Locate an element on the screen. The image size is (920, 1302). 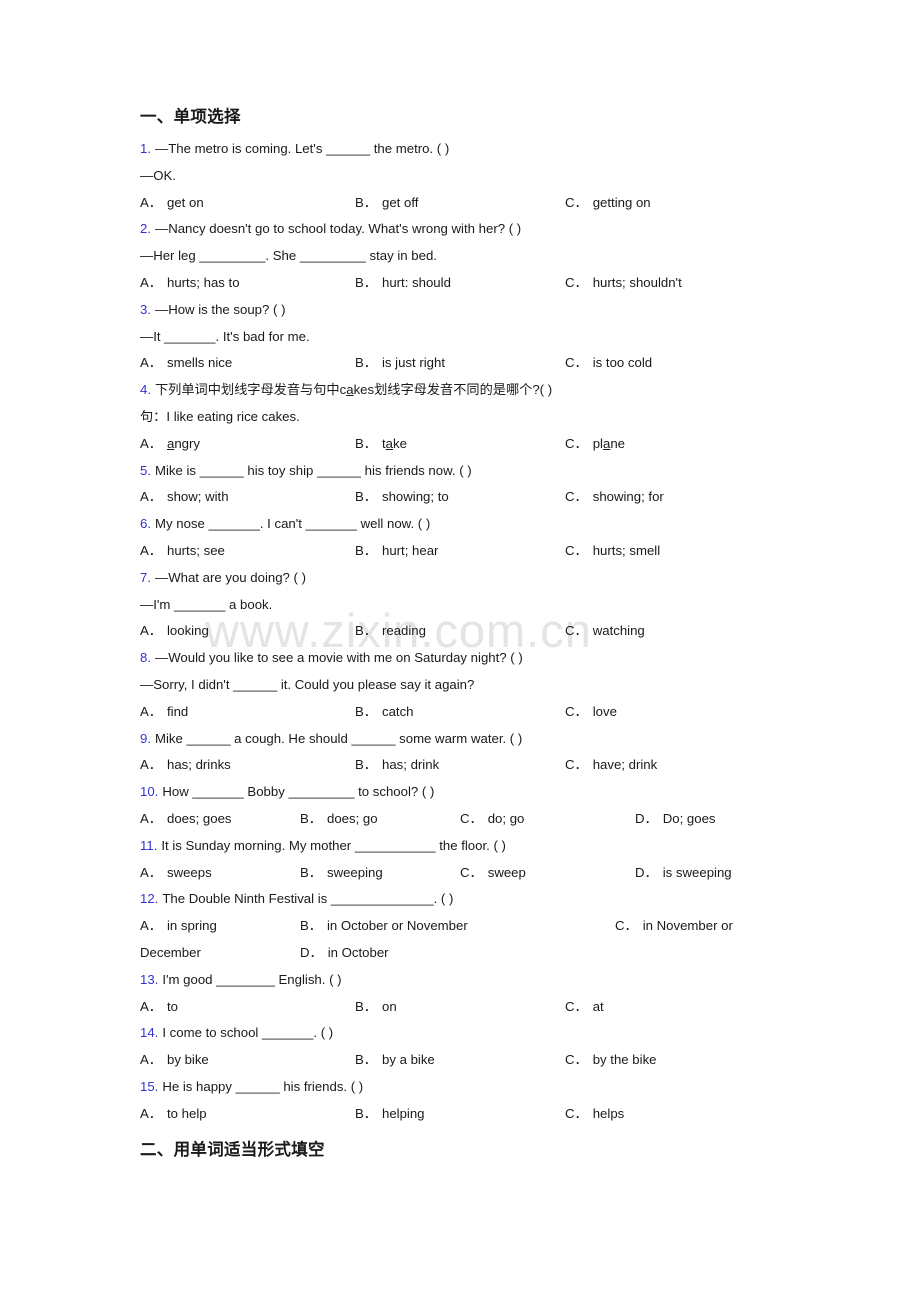
option-c: C． watching is located at coordinates (605, 631).